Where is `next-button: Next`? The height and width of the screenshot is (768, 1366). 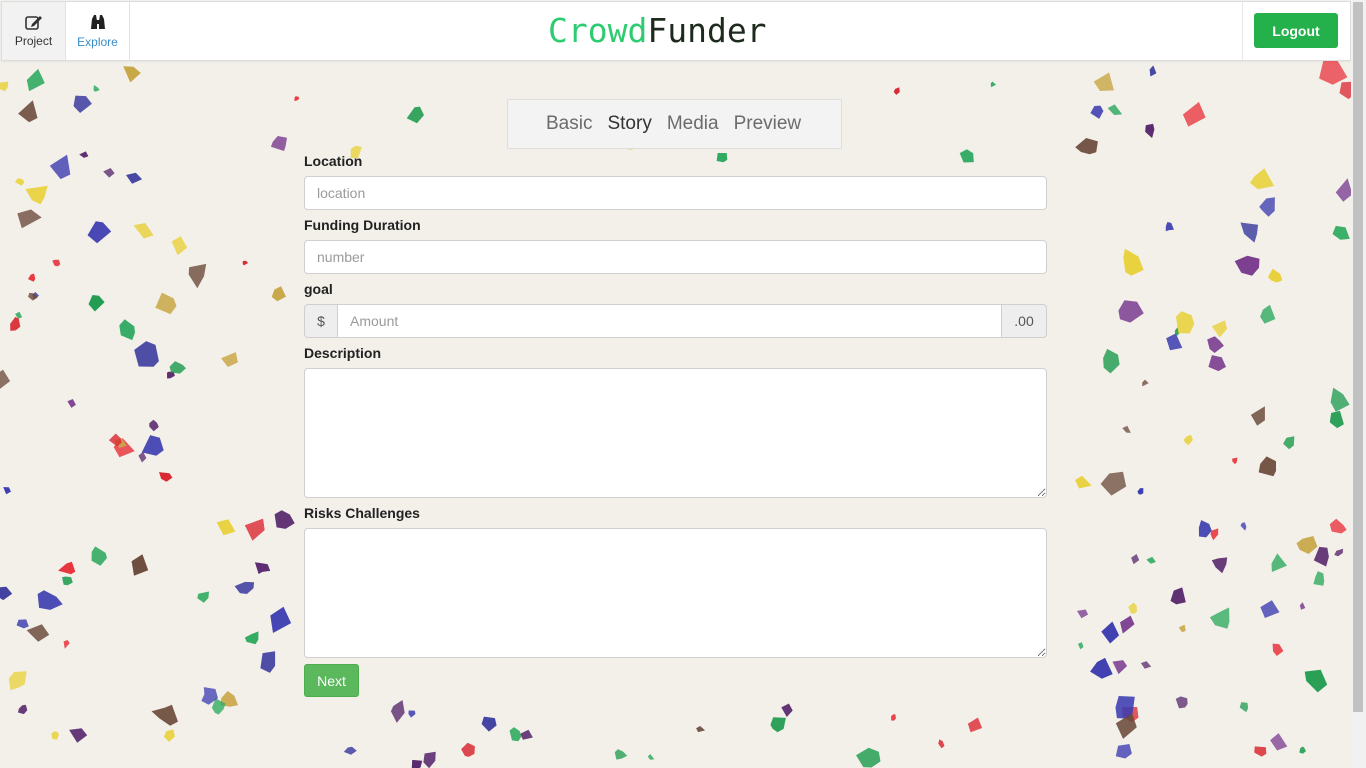
next-button: Next is located at coordinates (331, 680).